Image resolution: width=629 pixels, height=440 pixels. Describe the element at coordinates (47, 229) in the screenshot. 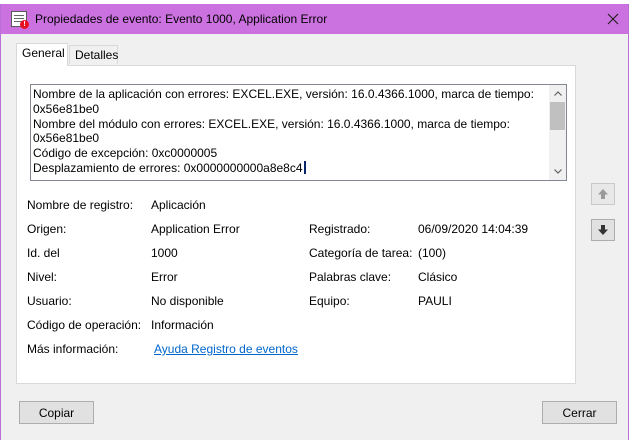

I see `source-label: Origen:` at that location.